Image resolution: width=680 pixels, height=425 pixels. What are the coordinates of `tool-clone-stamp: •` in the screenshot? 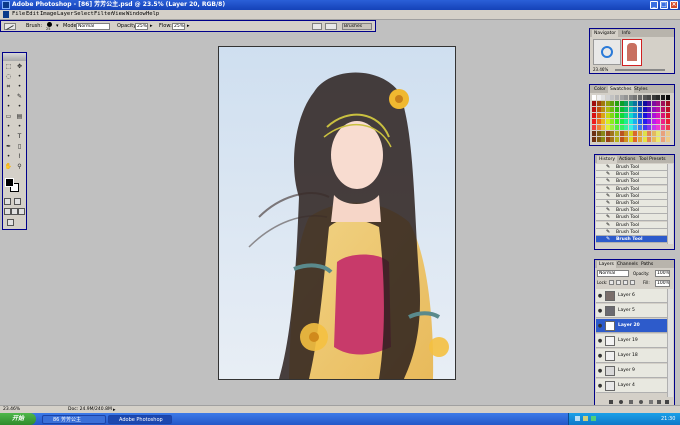 It's located at (8, 106).